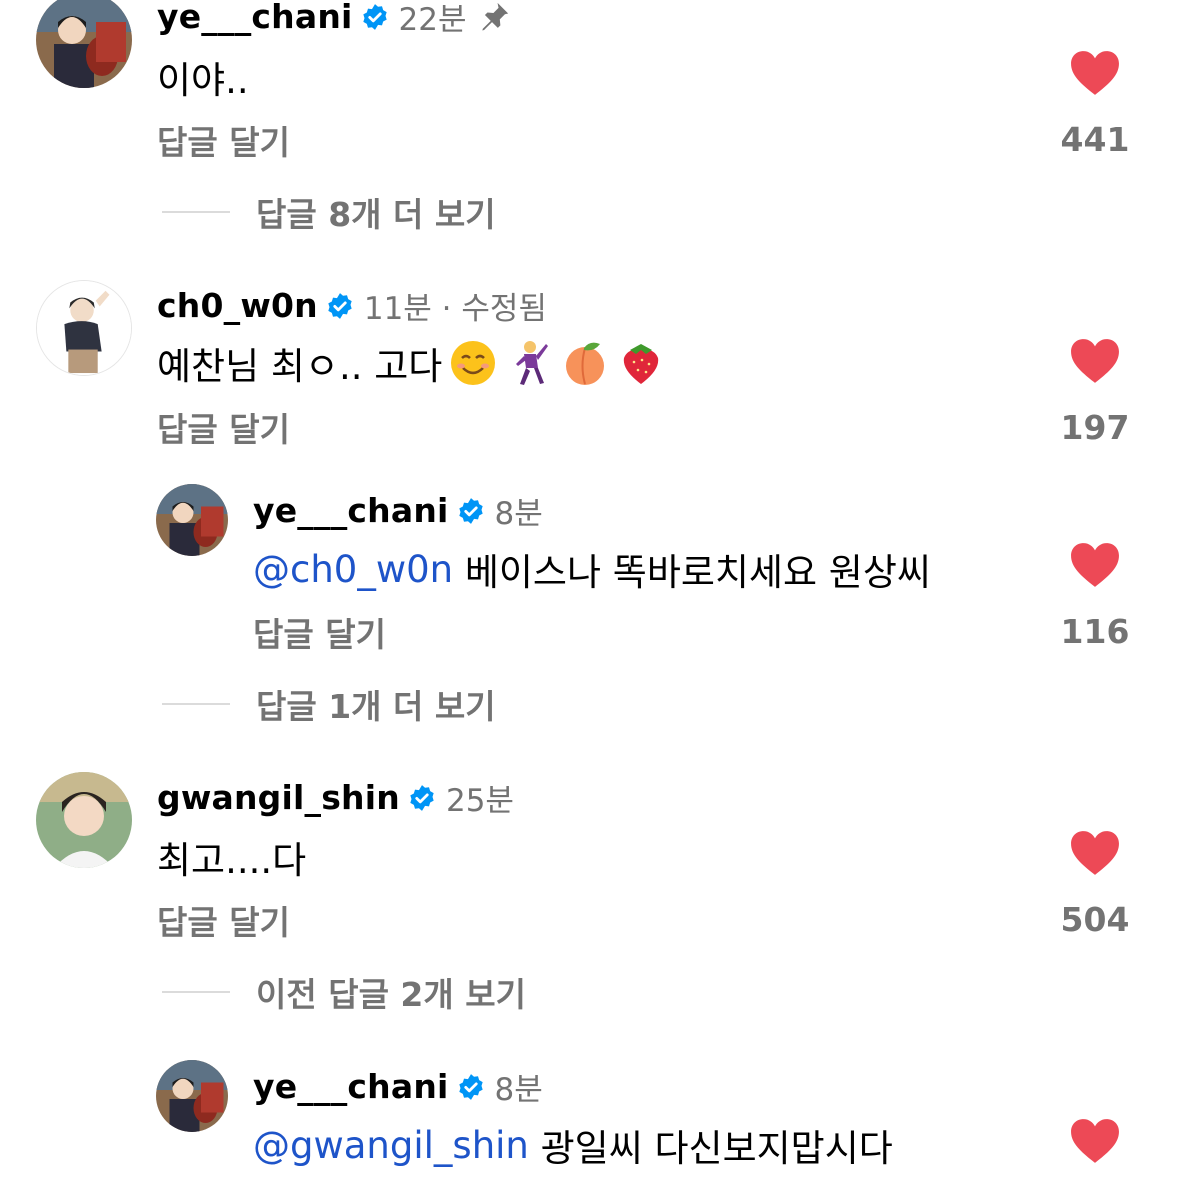 The image size is (1179, 1180). I want to click on view-more-replies-label: 답글 8개 더 보기, so click(376, 212).